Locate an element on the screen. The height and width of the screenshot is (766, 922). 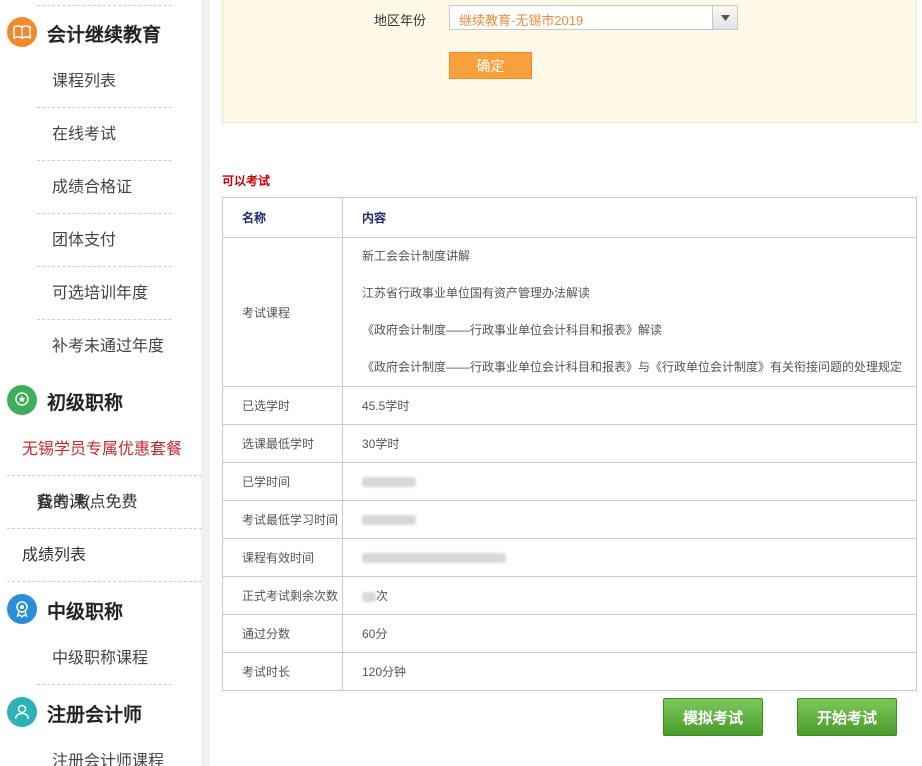
user-icon is located at coordinates (22, 712).